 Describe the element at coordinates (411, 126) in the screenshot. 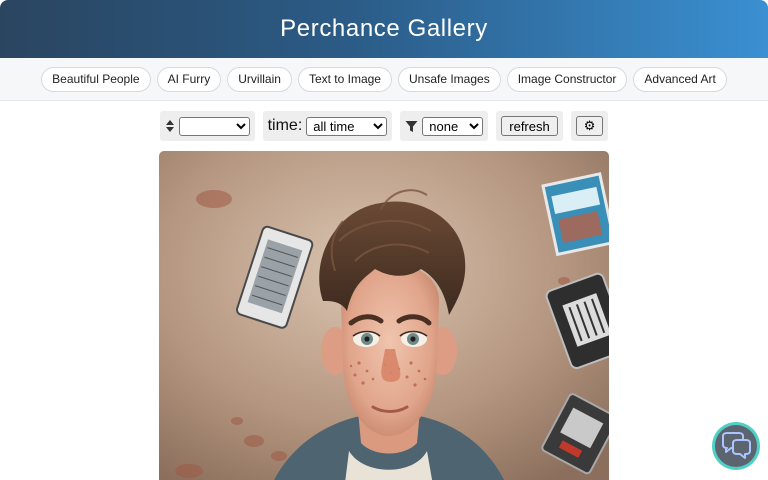

I see `filter-icon` at that location.